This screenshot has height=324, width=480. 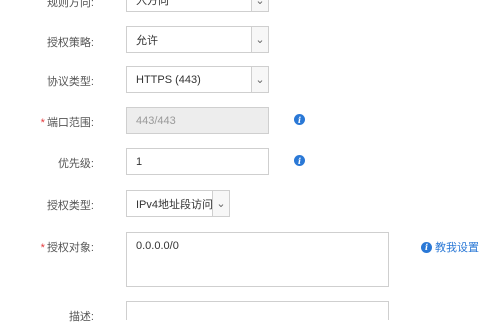 I want to click on help-link: i 教我设置, so click(x=450, y=247).